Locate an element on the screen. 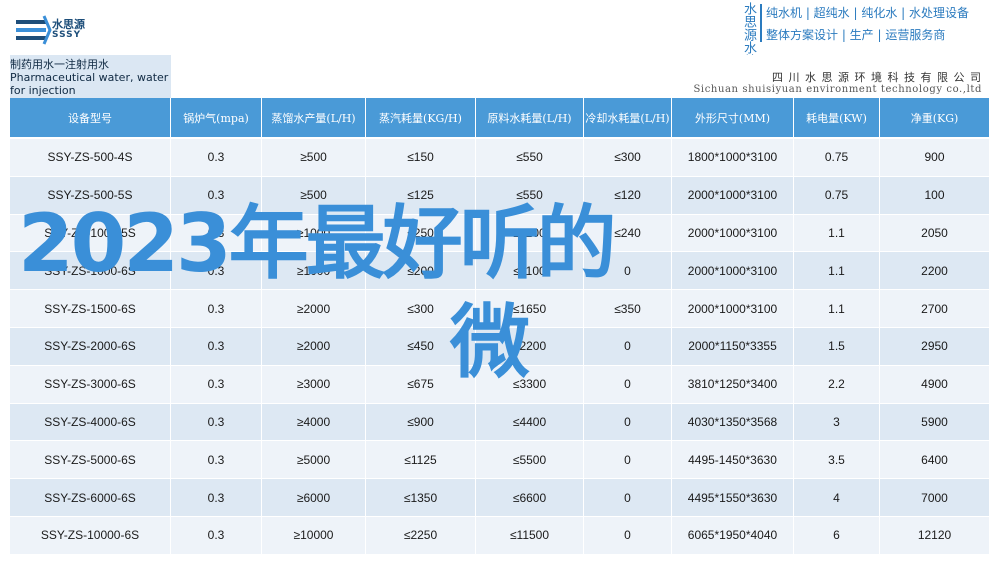 The image size is (1000, 581). table-cell: 3.5 is located at coordinates (837, 460).